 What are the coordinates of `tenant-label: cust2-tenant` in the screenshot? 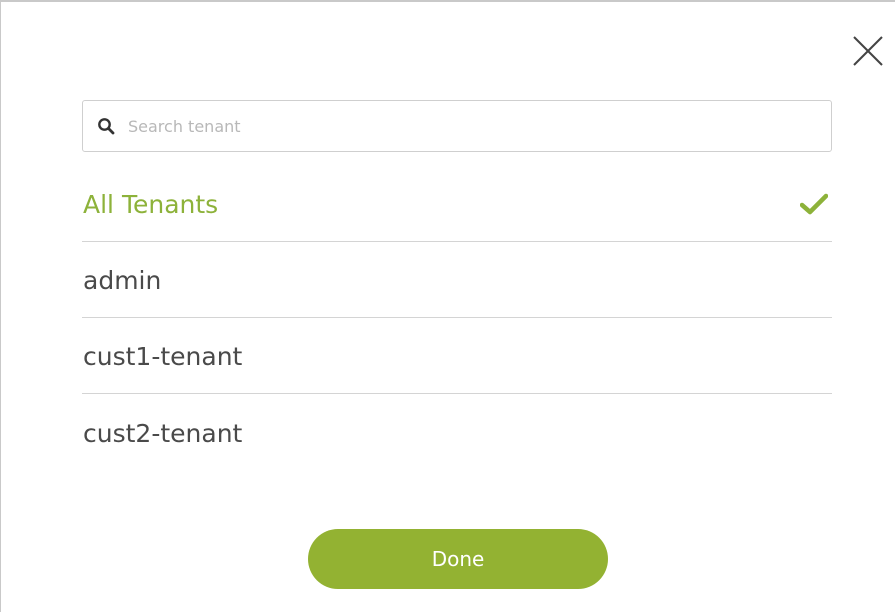 It's located at (163, 433).